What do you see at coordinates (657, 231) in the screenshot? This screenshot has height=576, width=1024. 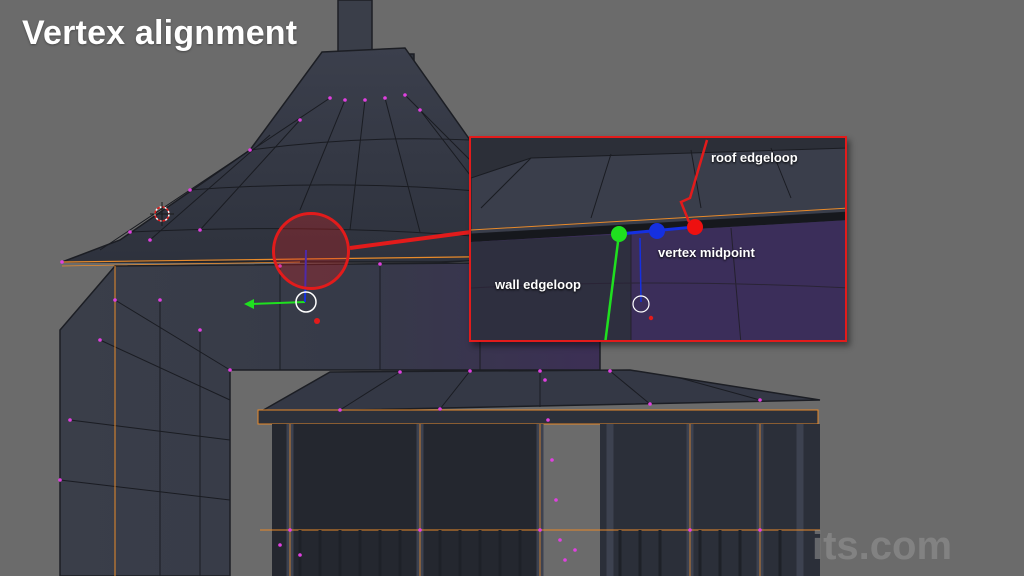 I see `midpoint-vertex-marker` at bounding box center [657, 231].